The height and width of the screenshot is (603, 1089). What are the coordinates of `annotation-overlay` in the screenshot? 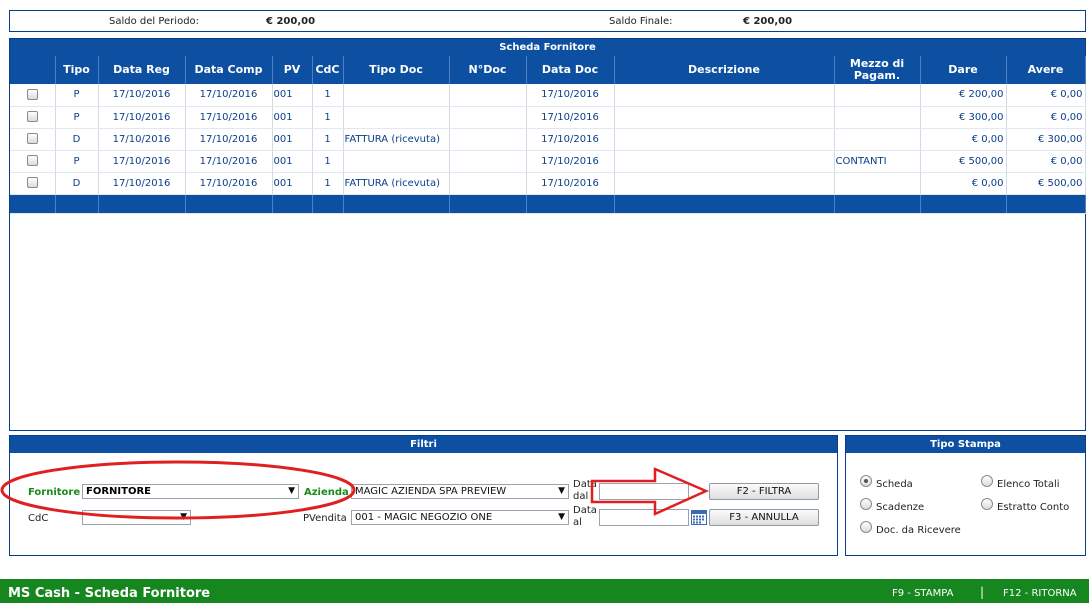 It's located at (355, 490).